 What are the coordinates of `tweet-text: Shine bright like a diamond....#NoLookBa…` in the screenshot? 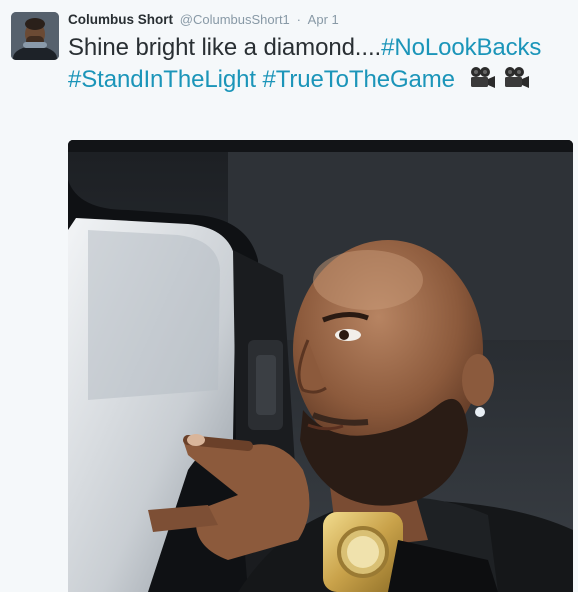 It's located at (315, 65).